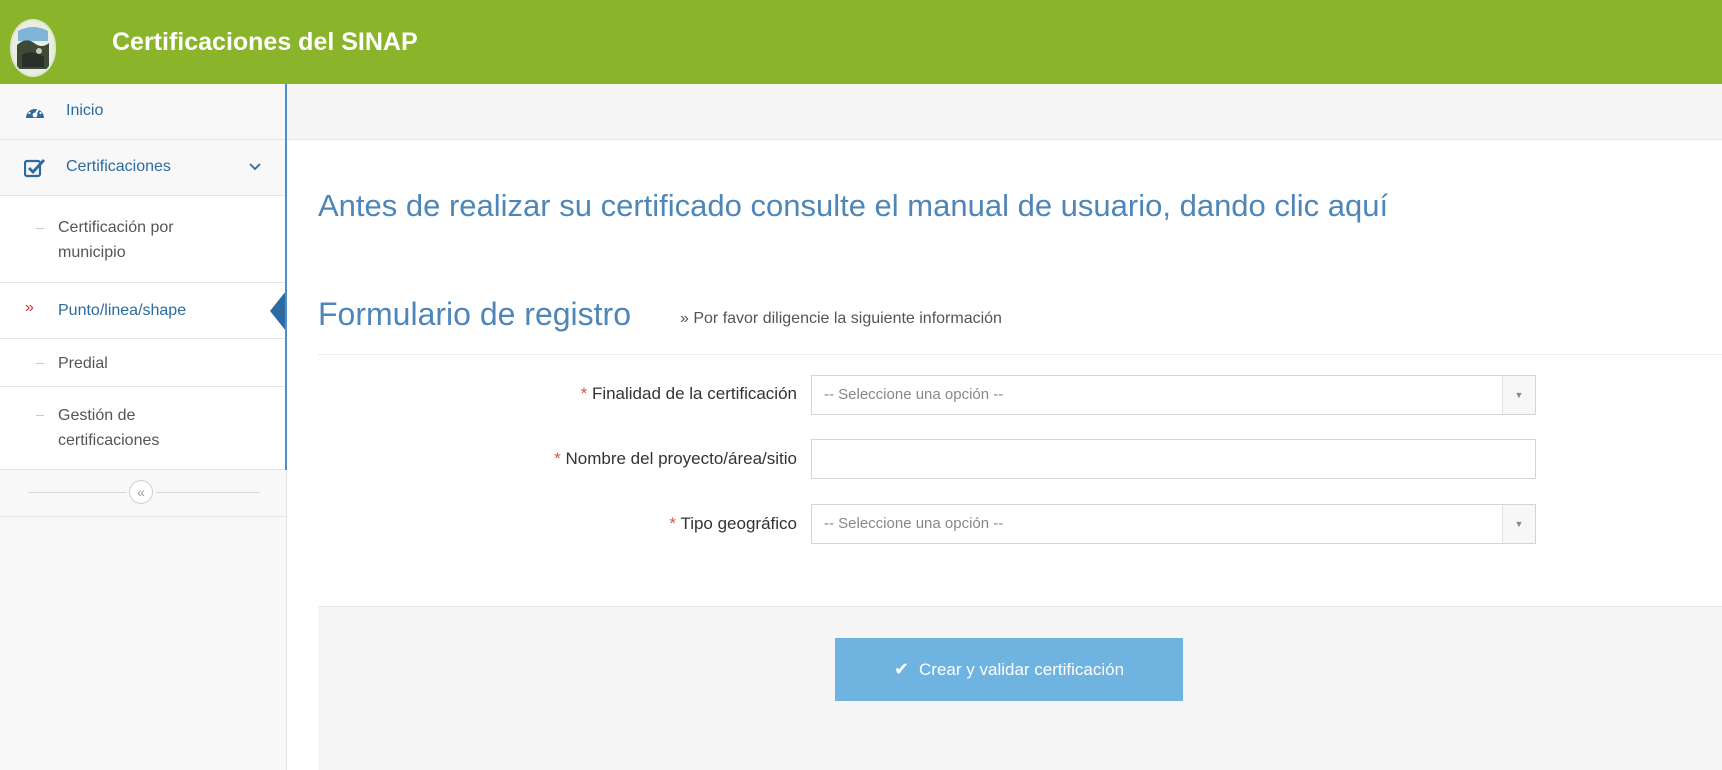 The height and width of the screenshot is (770, 1722). What do you see at coordinates (83, 363) in the screenshot?
I see `sidebar-subitem-label: Predial` at bounding box center [83, 363].